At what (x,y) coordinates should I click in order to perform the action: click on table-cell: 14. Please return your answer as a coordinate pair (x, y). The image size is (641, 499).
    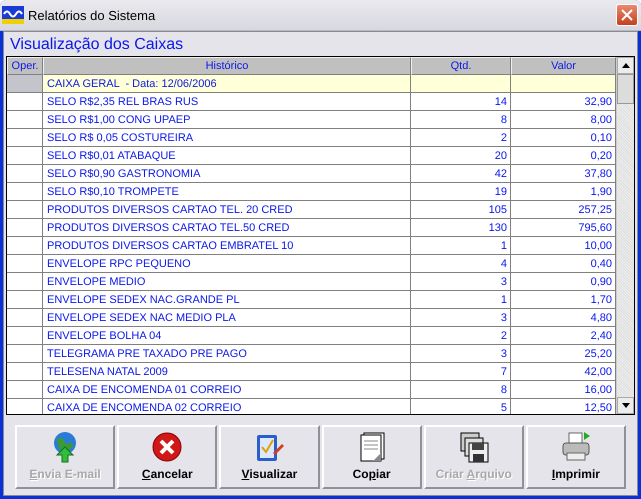
    Looking at the image, I should click on (461, 102).